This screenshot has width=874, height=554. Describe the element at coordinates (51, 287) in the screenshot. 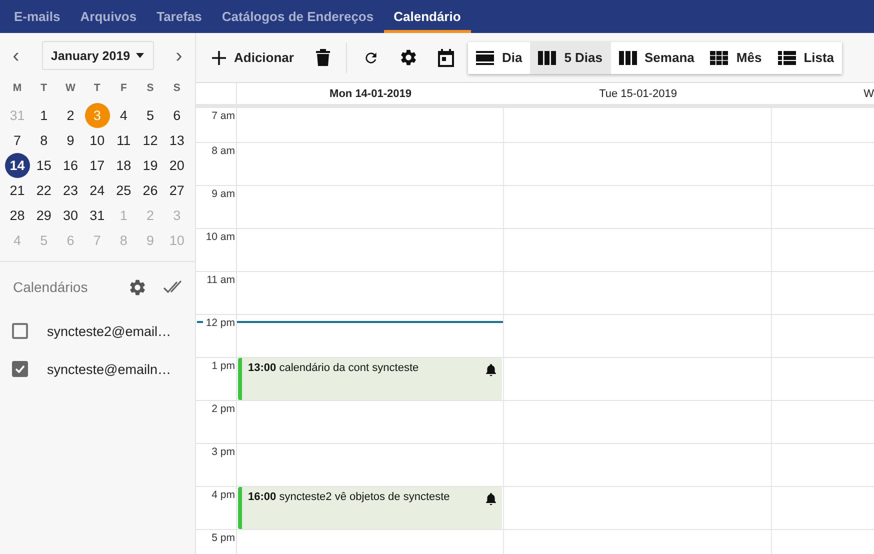

I see `calendars-heading: Calendários` at that location.